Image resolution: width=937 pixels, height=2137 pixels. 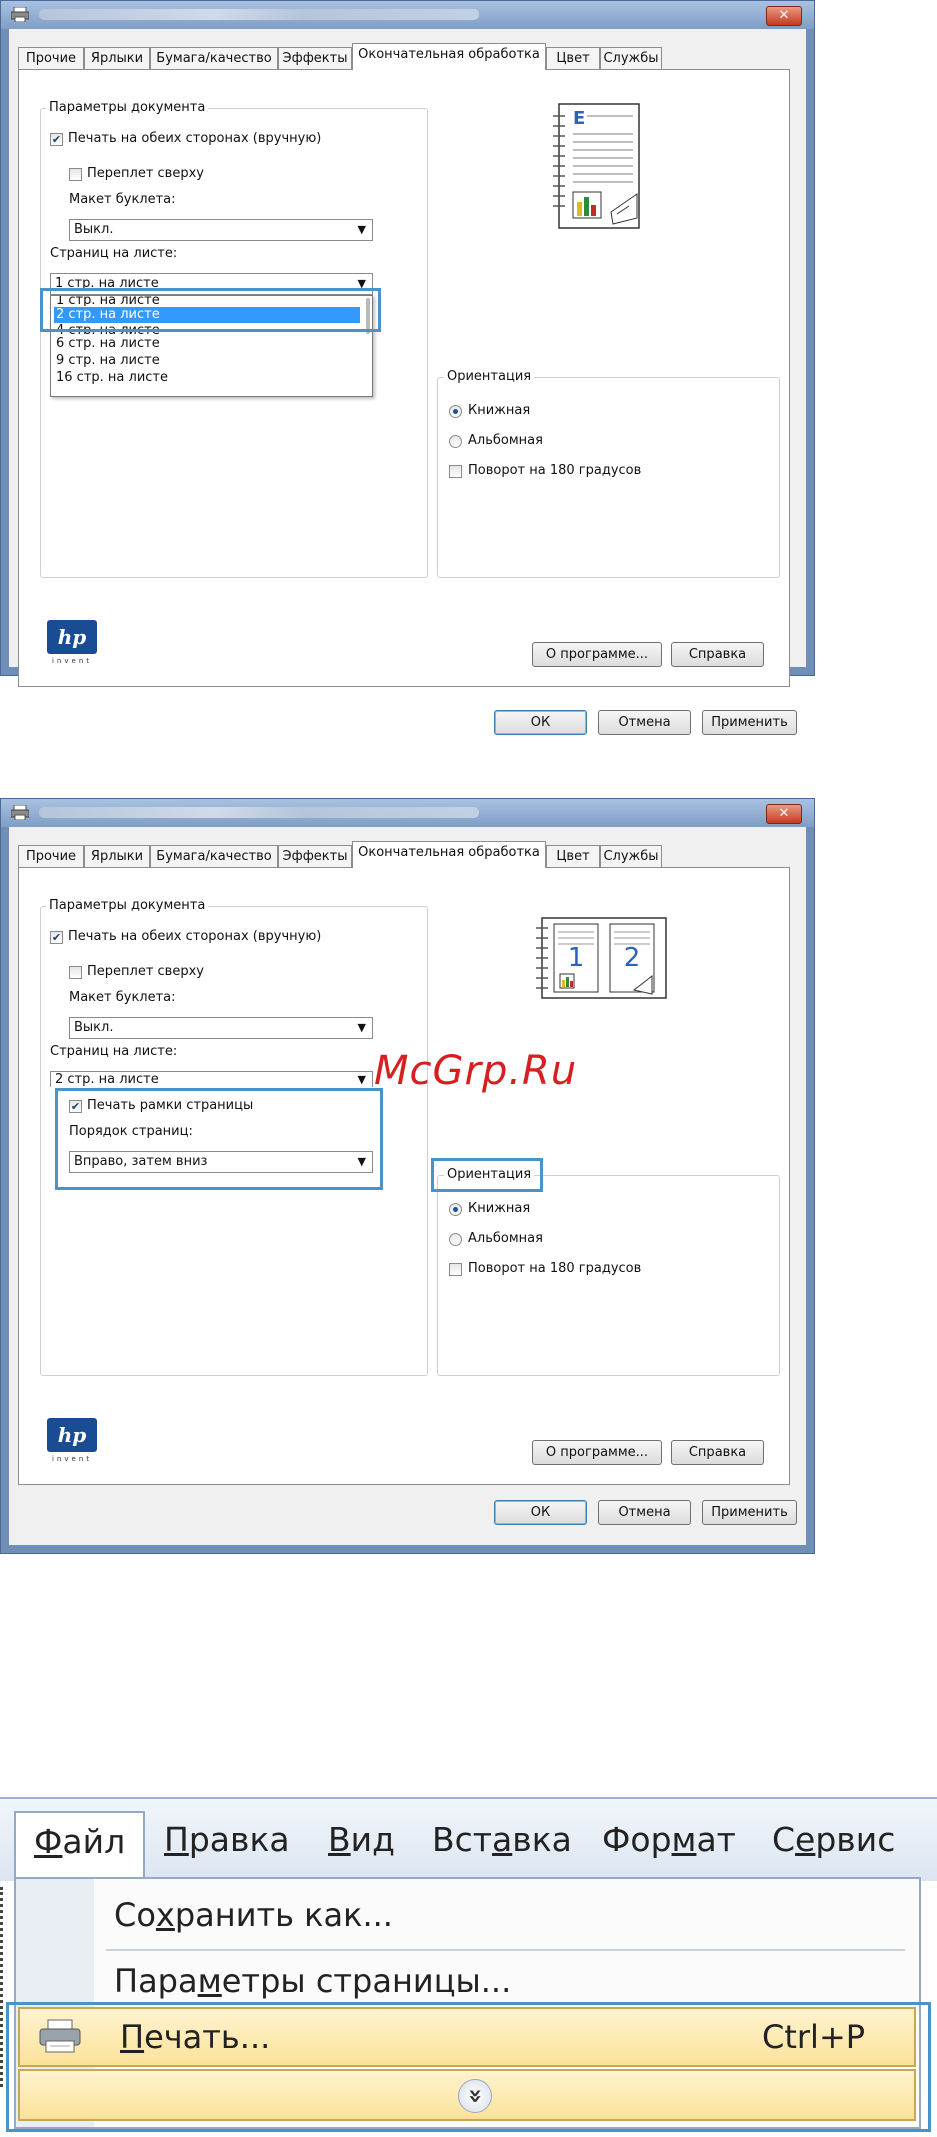 I want to click on page-preview-icon: E, so click(x=596, y=166).